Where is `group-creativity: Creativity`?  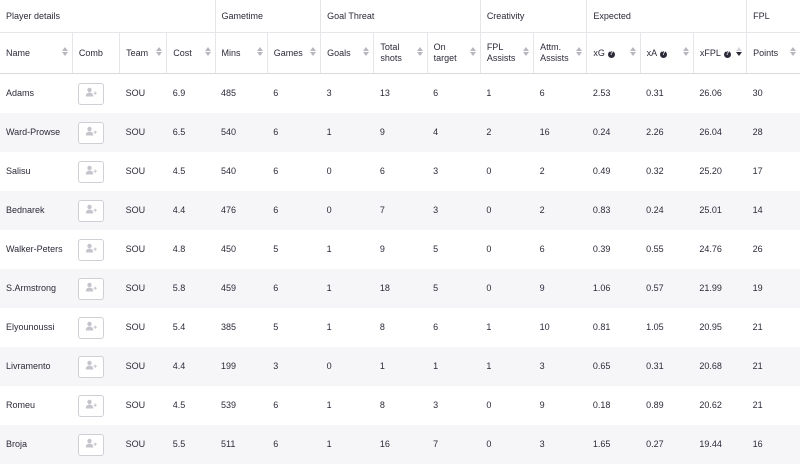
group-creativity: Creativity is located at coordinates (533, 16).